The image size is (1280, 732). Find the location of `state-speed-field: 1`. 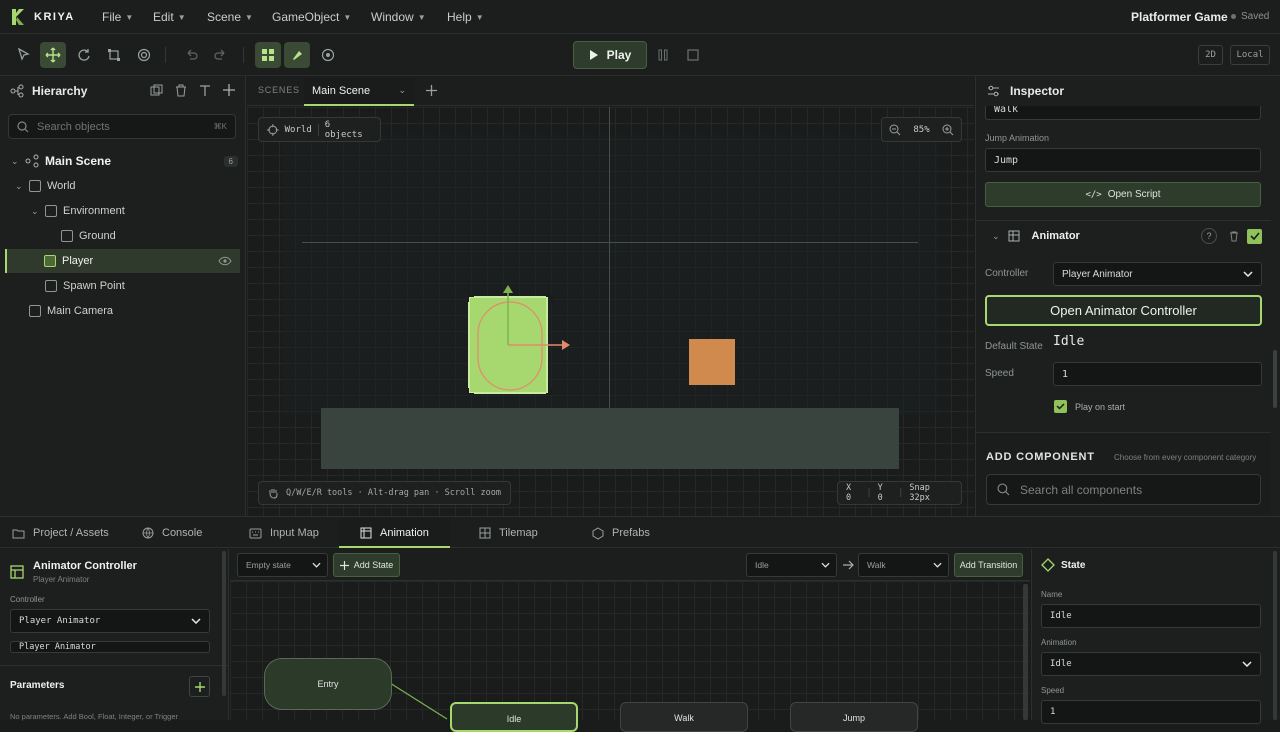

state-speed-field: 1 is located at coordinates (1151, 712).